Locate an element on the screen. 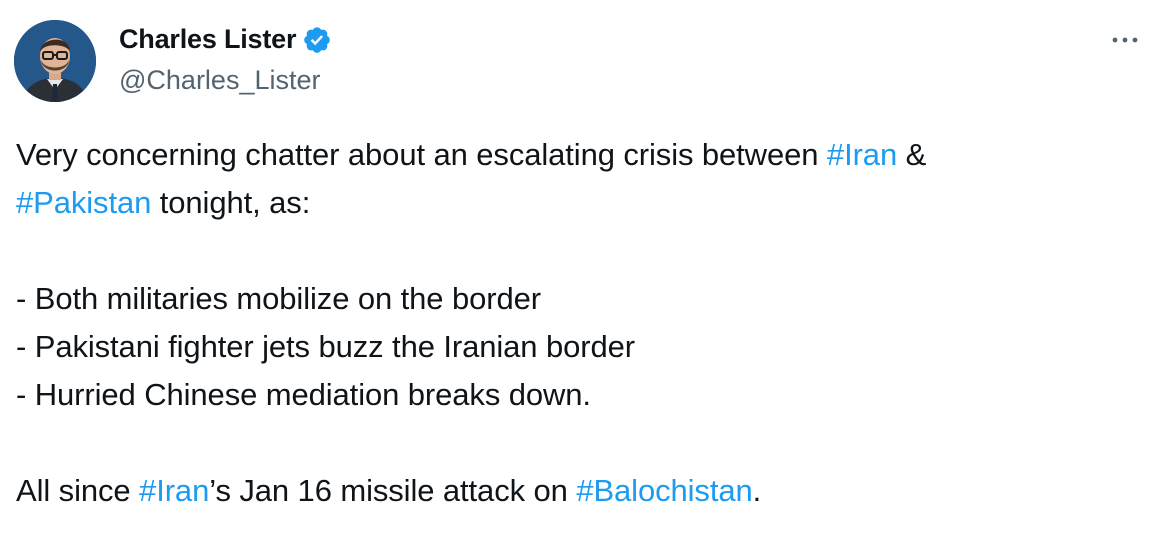 The height and width of the screenshot is (534, 1164). tweet-text-segment: All since is located at coordinates (78, 490).